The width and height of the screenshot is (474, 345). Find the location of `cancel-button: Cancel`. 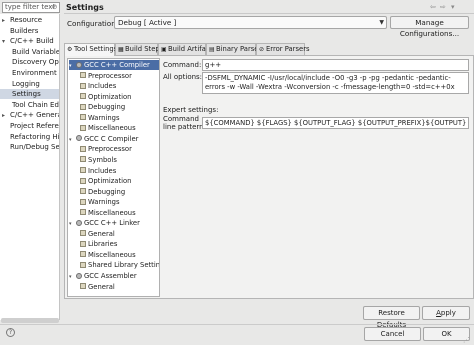

cancel-button: Cancel is located at coordinates (392, 334).